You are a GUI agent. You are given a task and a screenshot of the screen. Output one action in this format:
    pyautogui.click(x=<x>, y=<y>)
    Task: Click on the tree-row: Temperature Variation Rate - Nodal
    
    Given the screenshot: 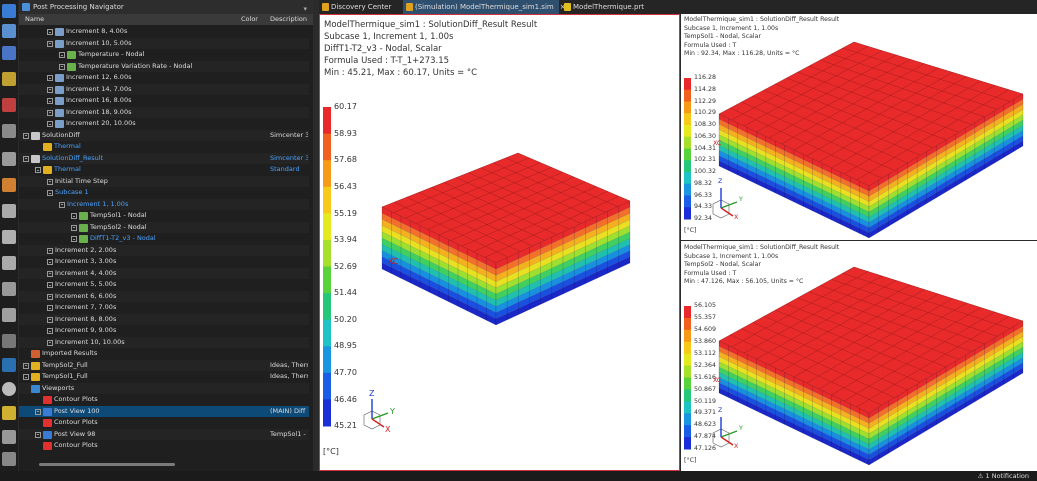 What is the action you would take?
    pyautogui.click(x=164, y=66)
    